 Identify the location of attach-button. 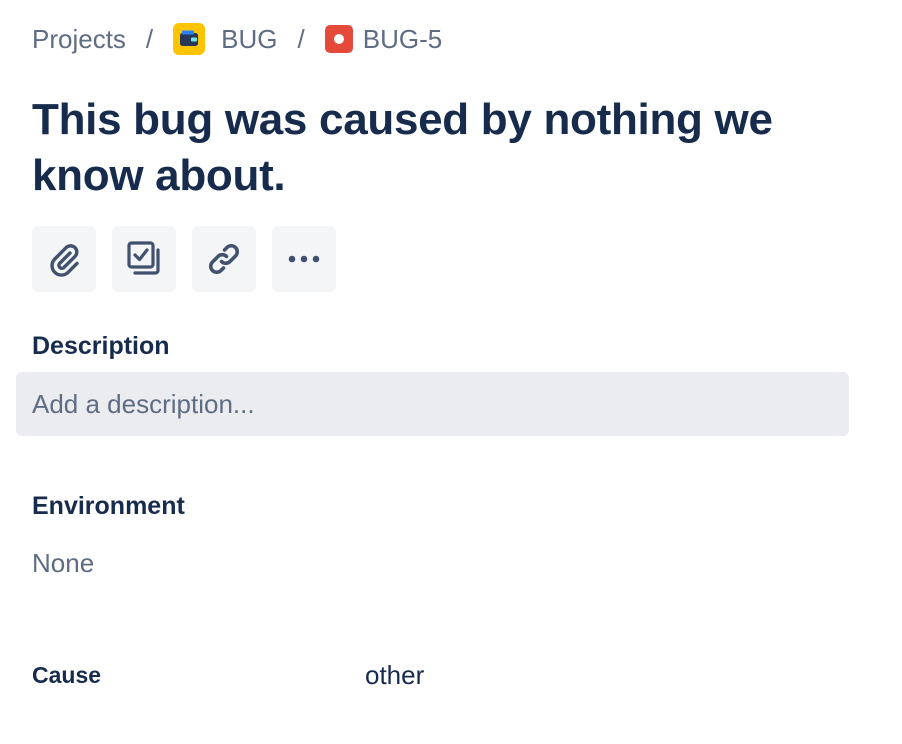
(64, 259).